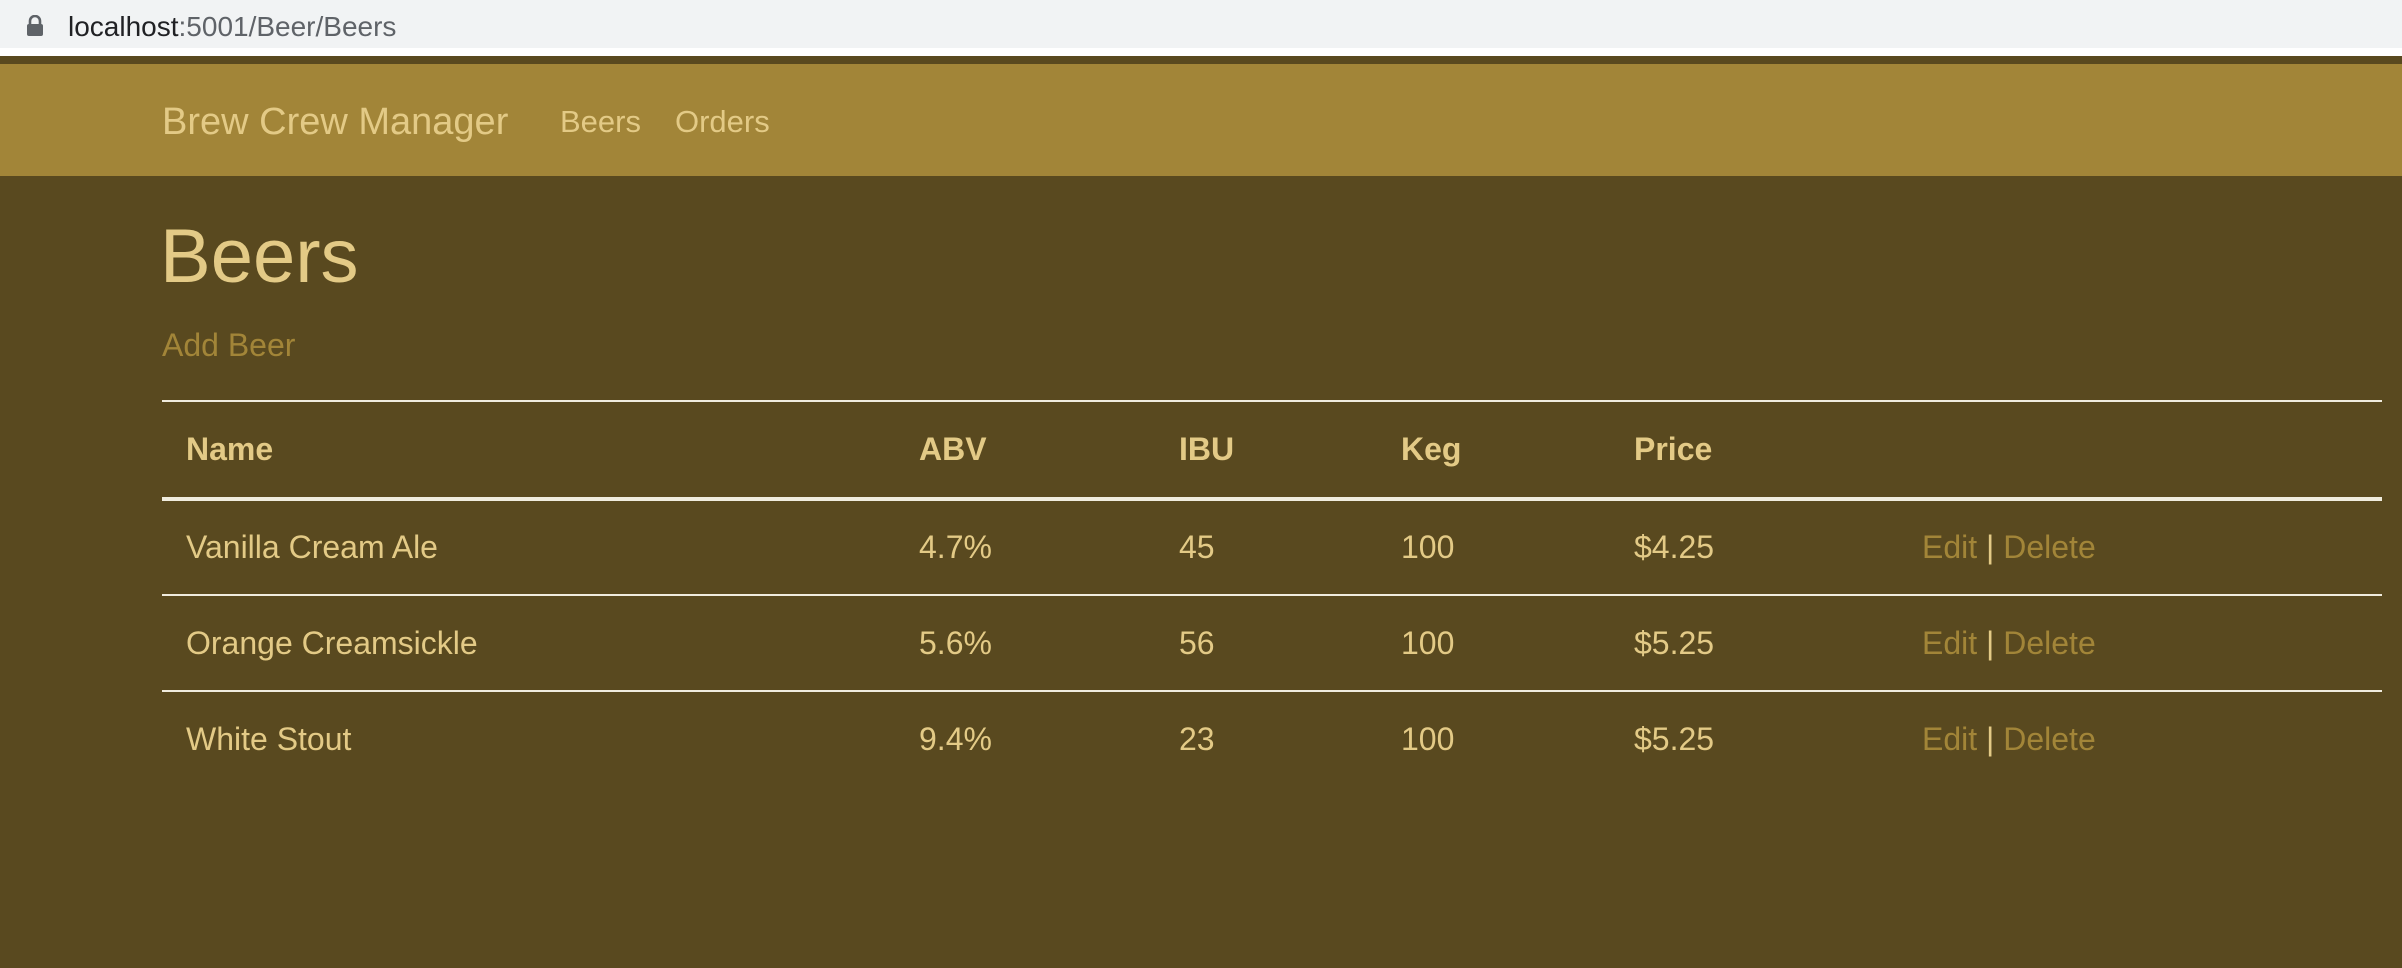  What do you see at coordinates (955, 642) in the screenshot?
I see `cell-abv: 5.6%` at bounding box center [955, 642].